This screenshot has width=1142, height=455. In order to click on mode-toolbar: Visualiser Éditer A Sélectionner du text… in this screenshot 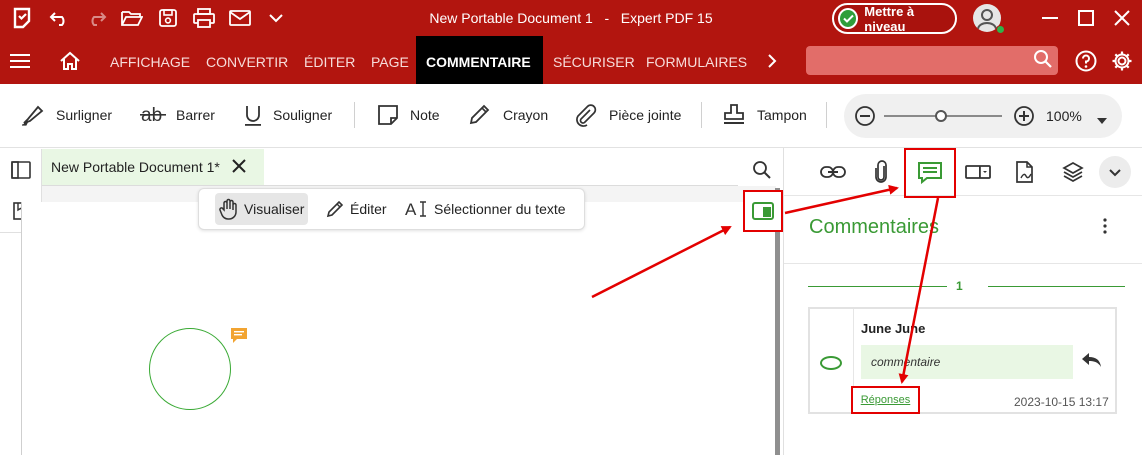, I will do `click(391, 209)`.